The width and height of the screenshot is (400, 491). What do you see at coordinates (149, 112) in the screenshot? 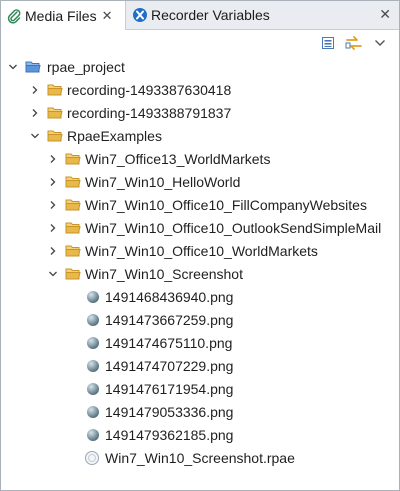
I see `tree-item-label: recording-1493388791837` at bounding box center [149, 112].